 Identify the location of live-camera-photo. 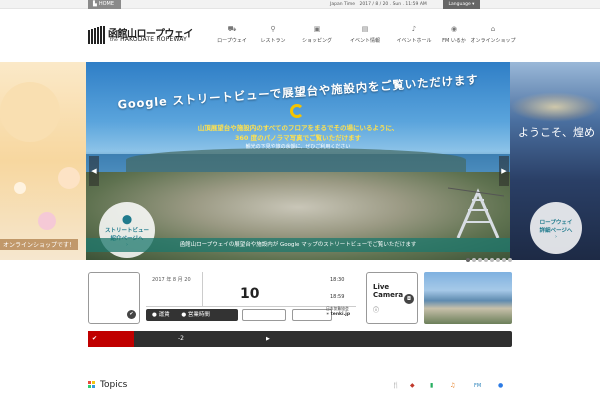
(468, 298).